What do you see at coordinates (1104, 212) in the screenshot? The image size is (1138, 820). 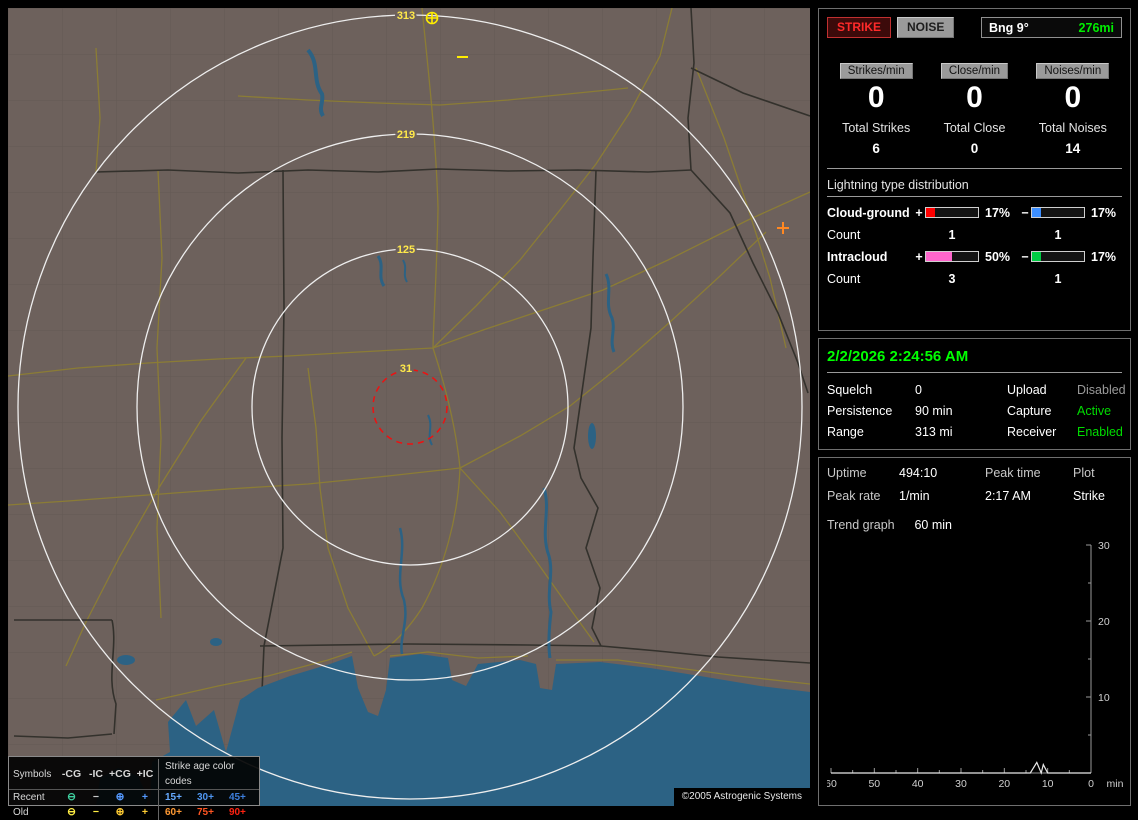 I see `cg-minus-percent: 17%` at bounding box center [1104, 212].